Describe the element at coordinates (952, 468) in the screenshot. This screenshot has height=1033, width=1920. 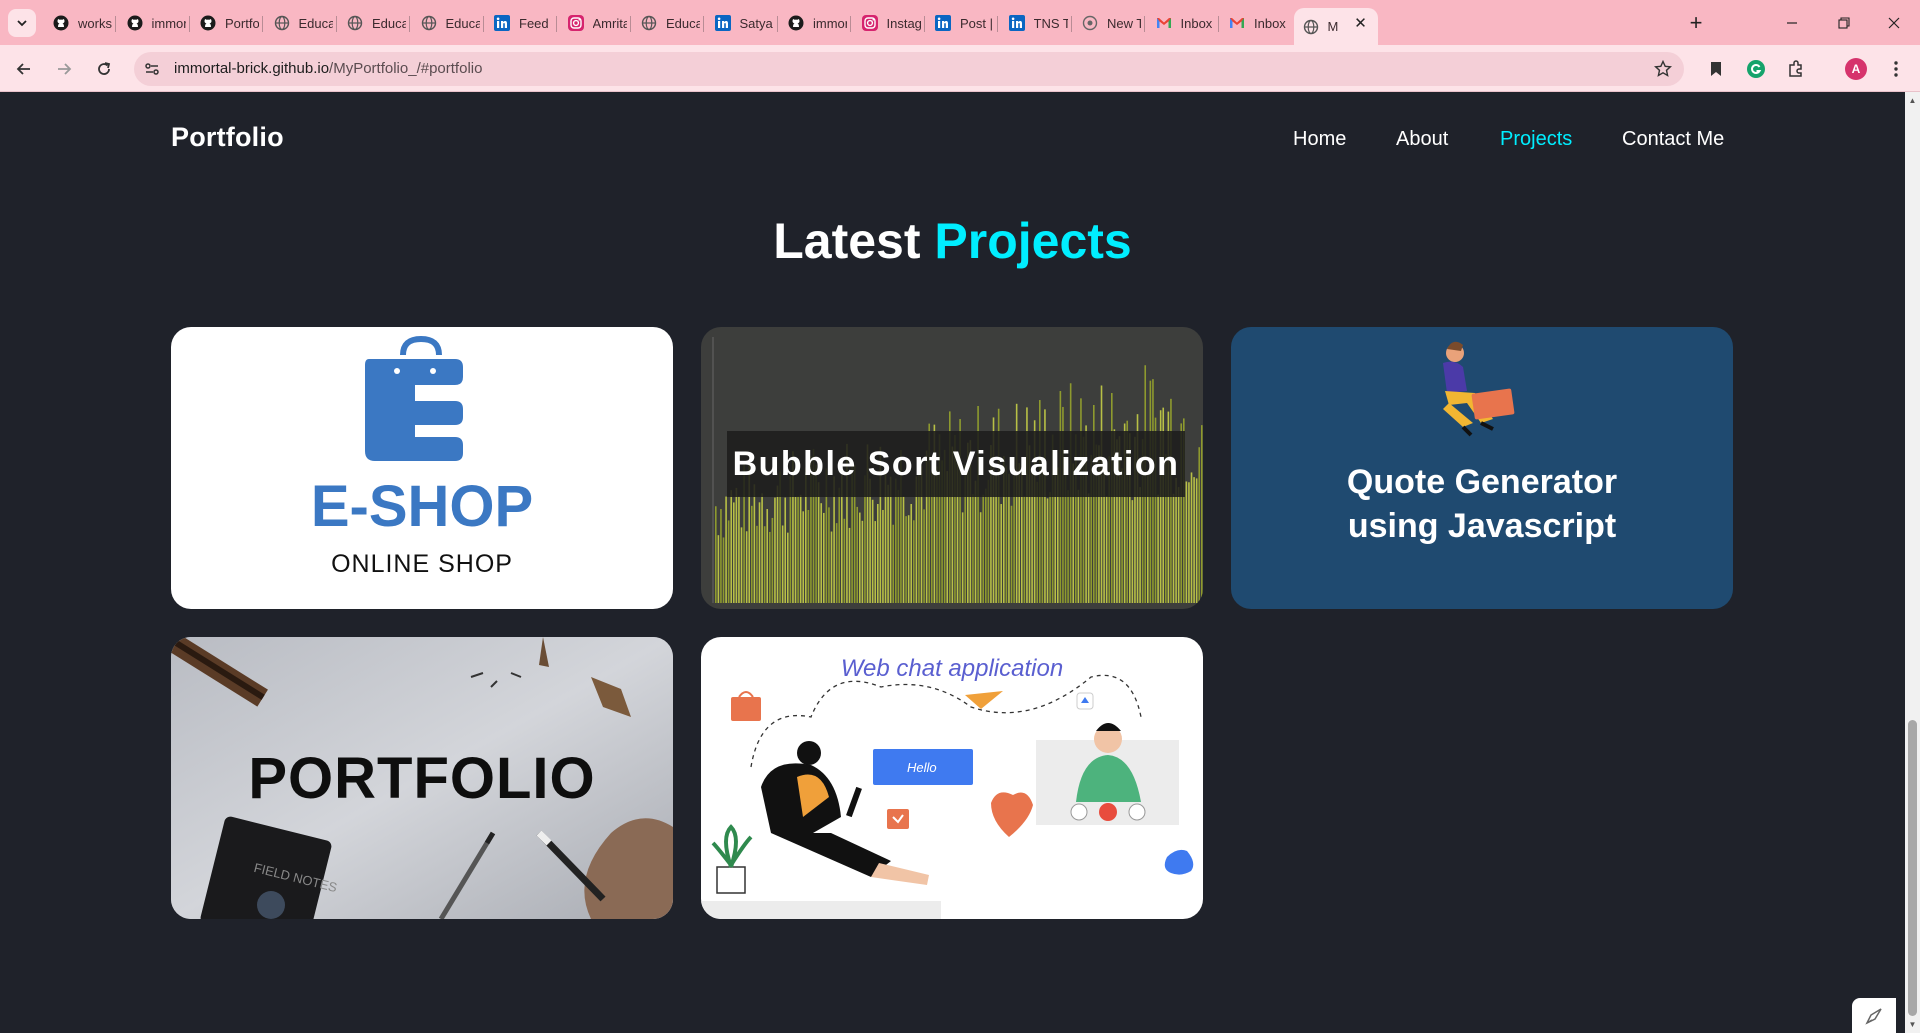
I see `project-card-bubble-sort: Bubble Sort Visualization` at that location.